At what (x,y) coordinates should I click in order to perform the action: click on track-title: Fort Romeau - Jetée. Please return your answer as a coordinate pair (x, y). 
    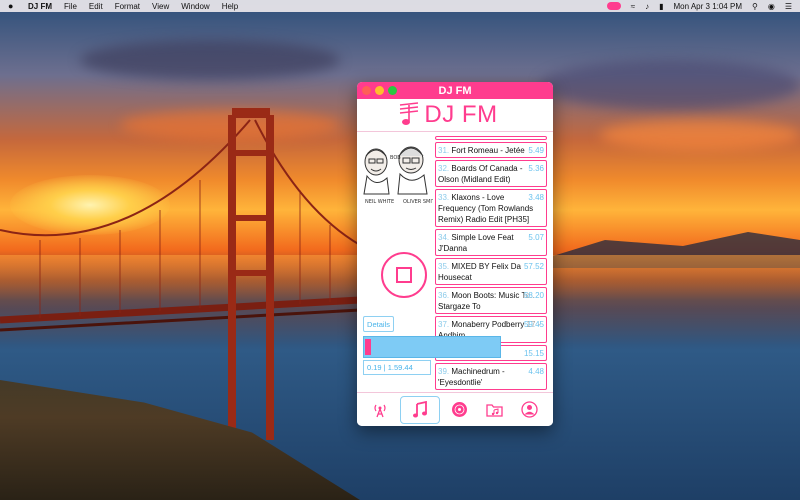
    Looking at the image, I should click on (488, 150).